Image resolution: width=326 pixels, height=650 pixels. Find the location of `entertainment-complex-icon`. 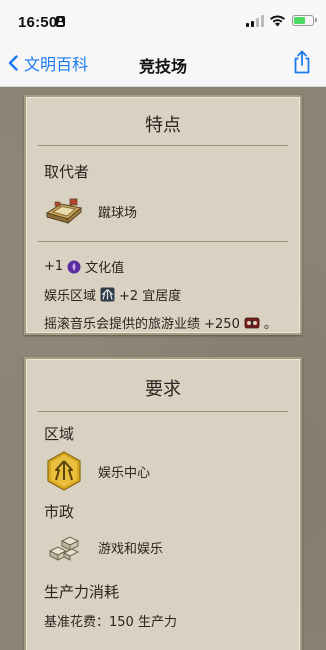

entertainment-complex-icon is located at coordinates (64, 471).